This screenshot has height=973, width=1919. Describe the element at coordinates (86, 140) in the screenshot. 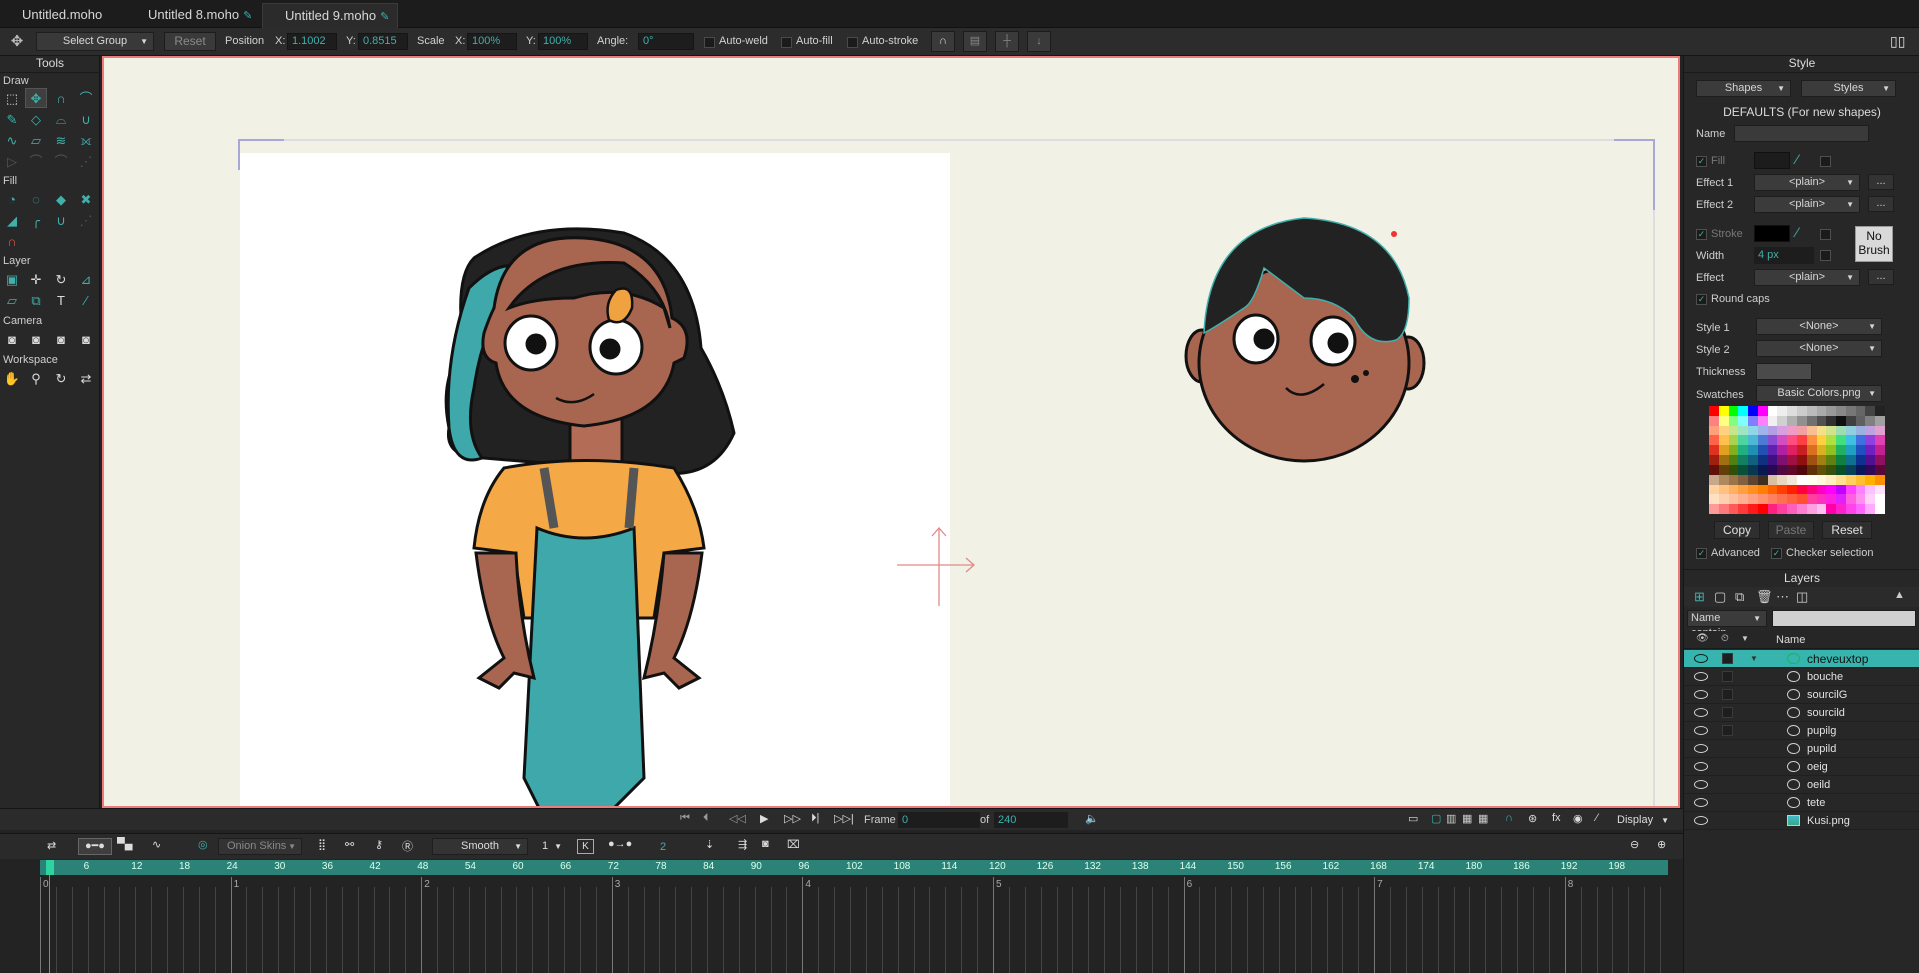

I see `perspective-points-icon: ⟗` at that location.